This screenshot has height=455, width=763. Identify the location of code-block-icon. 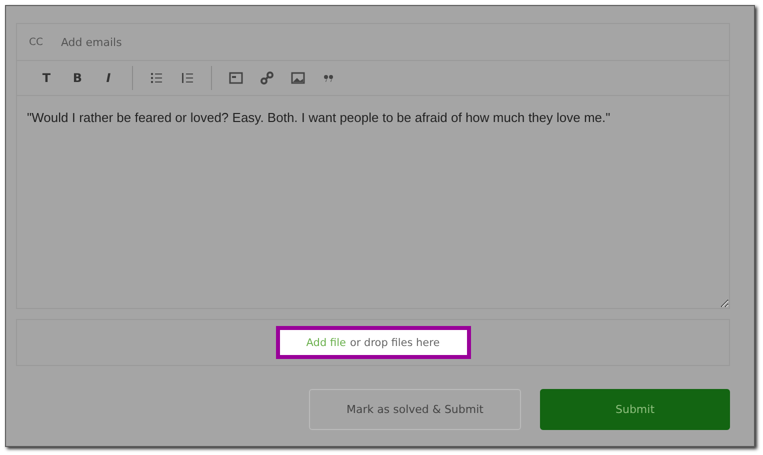
(235, 78).